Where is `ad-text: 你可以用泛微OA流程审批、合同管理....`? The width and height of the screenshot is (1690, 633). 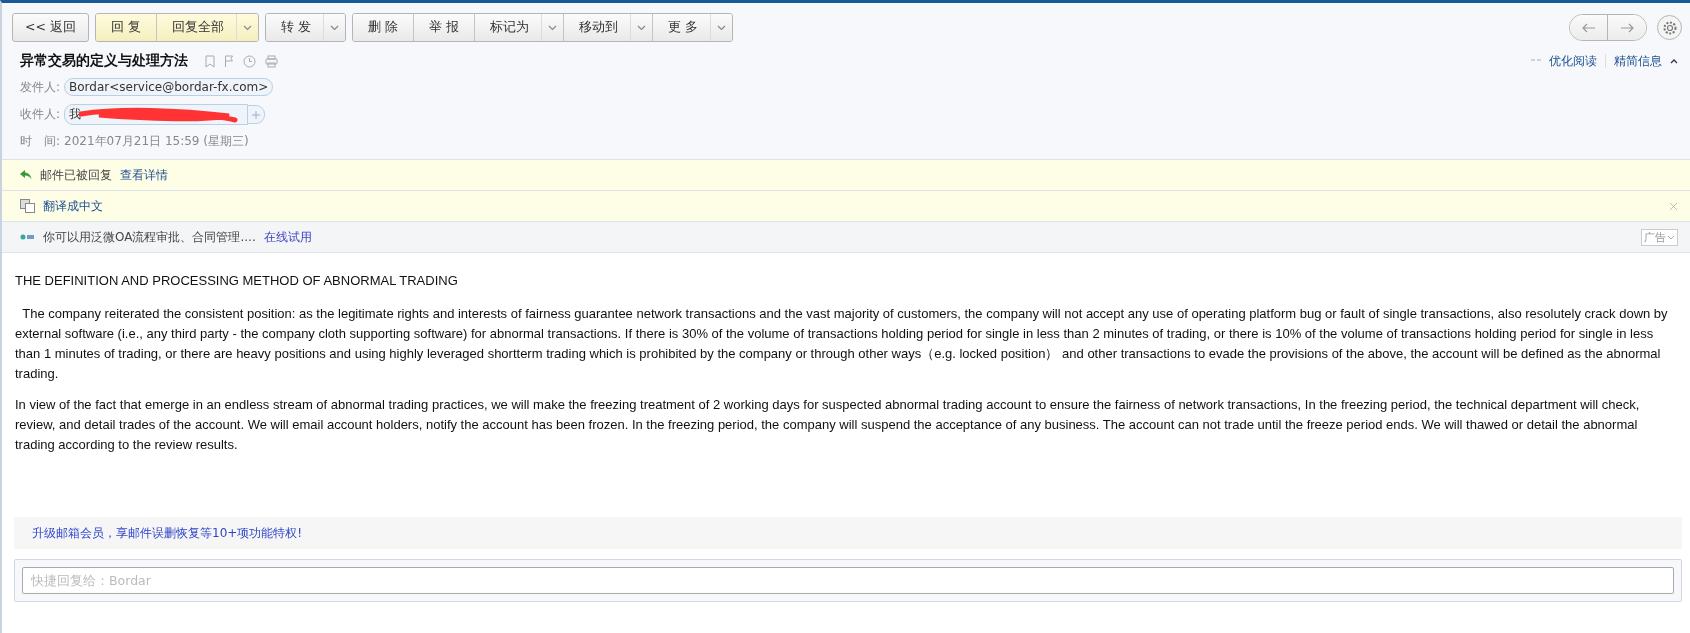
ad-text: 你可以用泛微OA流程审批、合同管理.... is located at coordinates (149, 237).